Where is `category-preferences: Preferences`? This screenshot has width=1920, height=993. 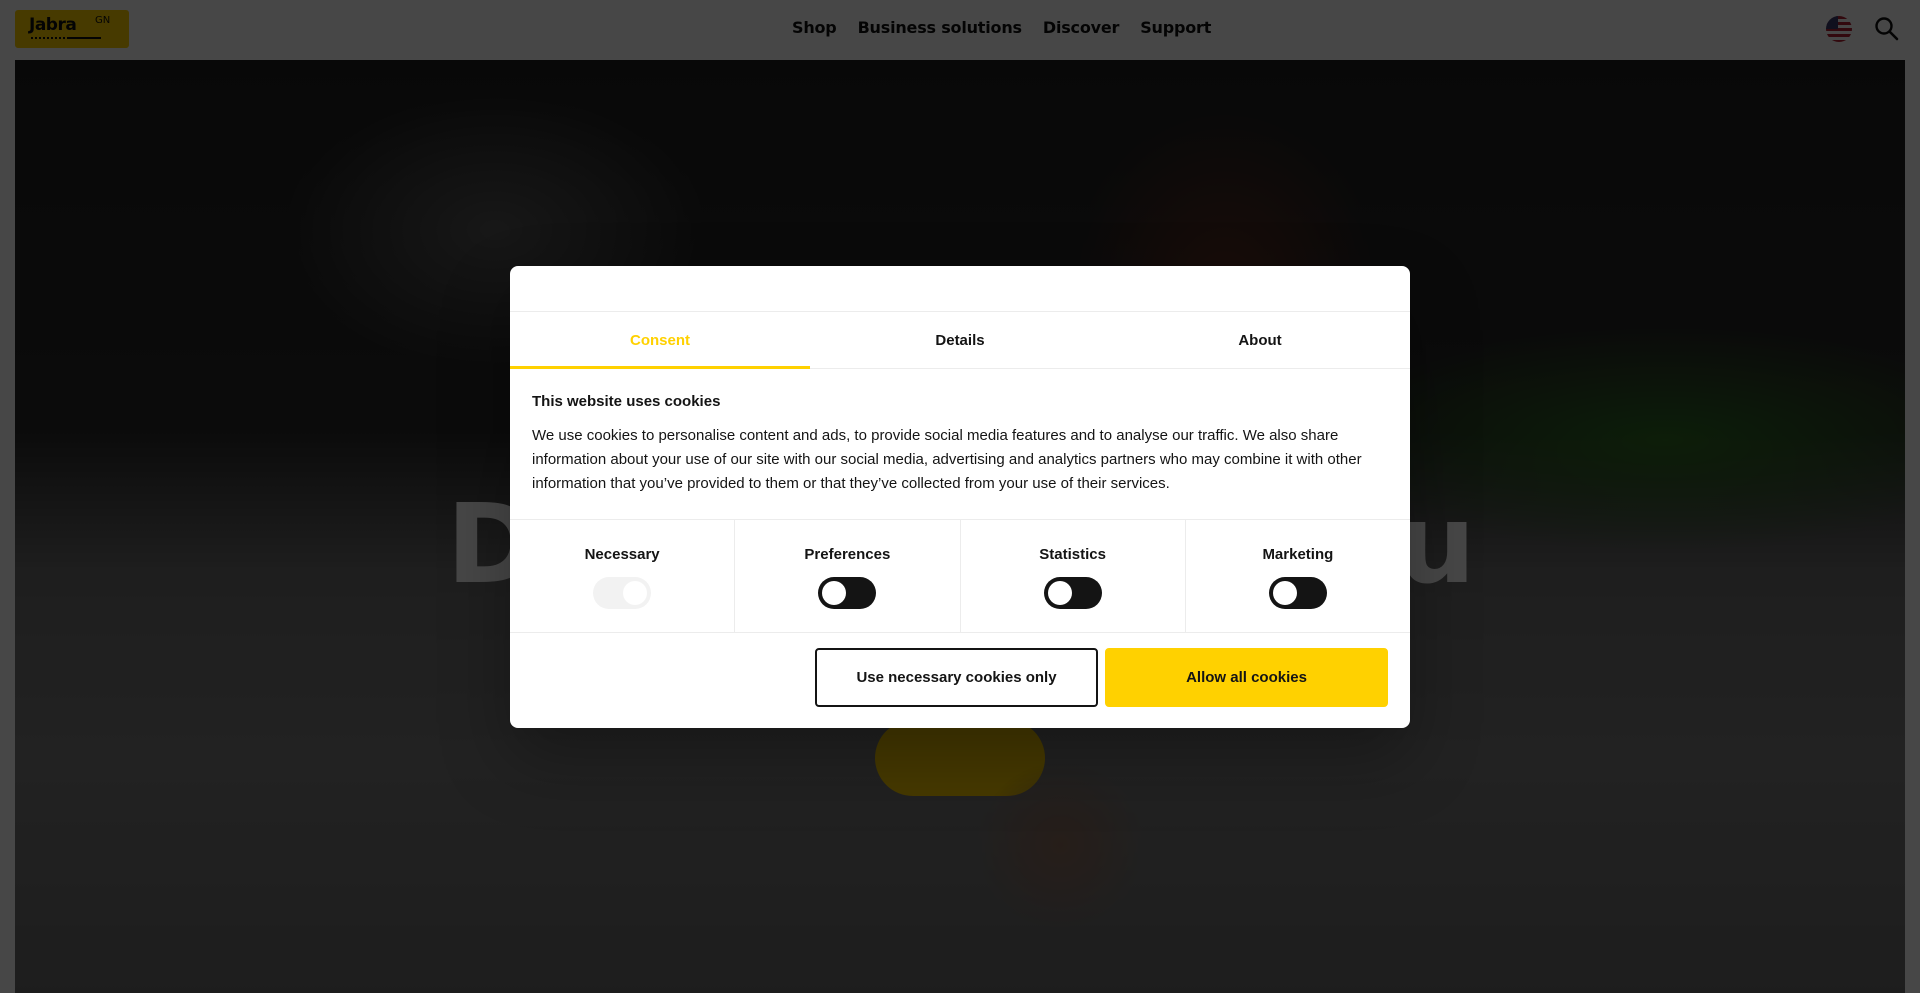
category-preferences: Preferences is located at coordinates (848, 576).